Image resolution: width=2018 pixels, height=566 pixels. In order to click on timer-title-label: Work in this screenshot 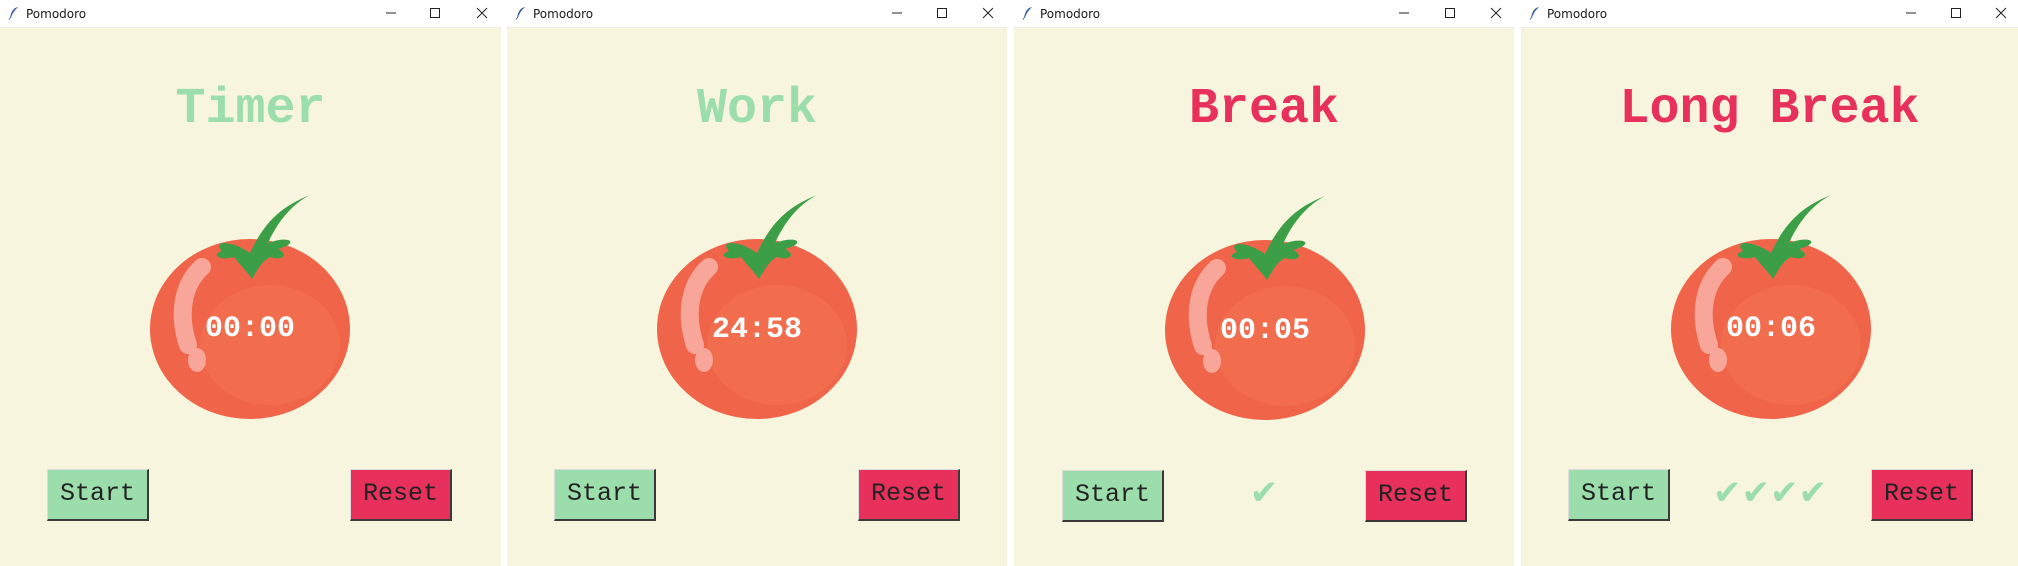, I will do `click(757, 109)`.